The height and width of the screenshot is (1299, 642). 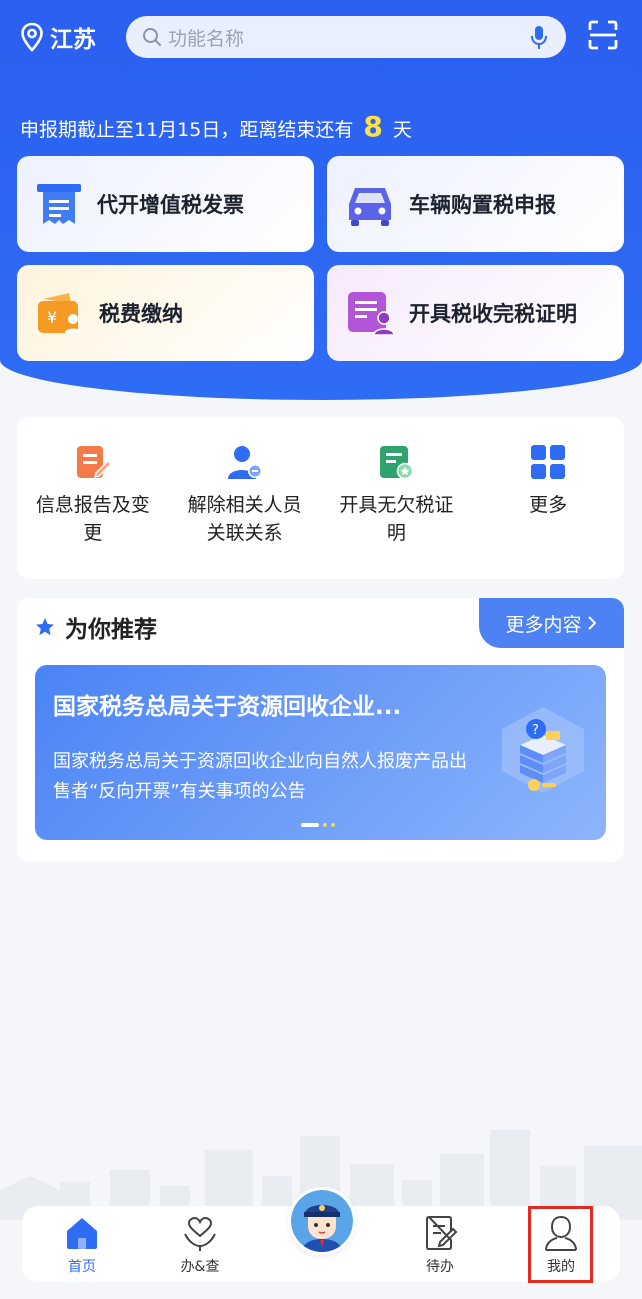 What do you see at coordinates (560, 1244) in the screenshot?
I see `highlight-box` at bounding box center [560, 1244].